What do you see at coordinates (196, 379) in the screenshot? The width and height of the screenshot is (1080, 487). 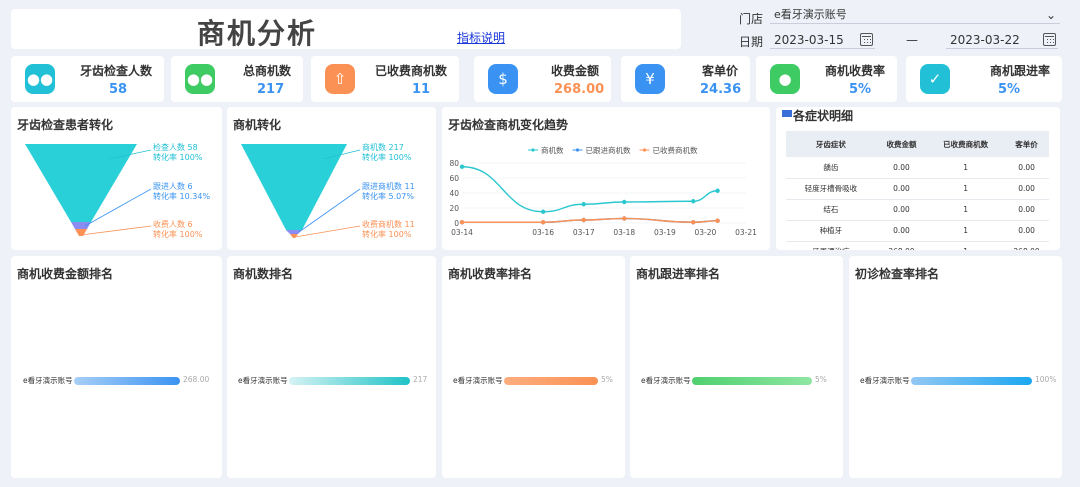 I see `rank-value: 268.00` at bounding box center [196, 379].